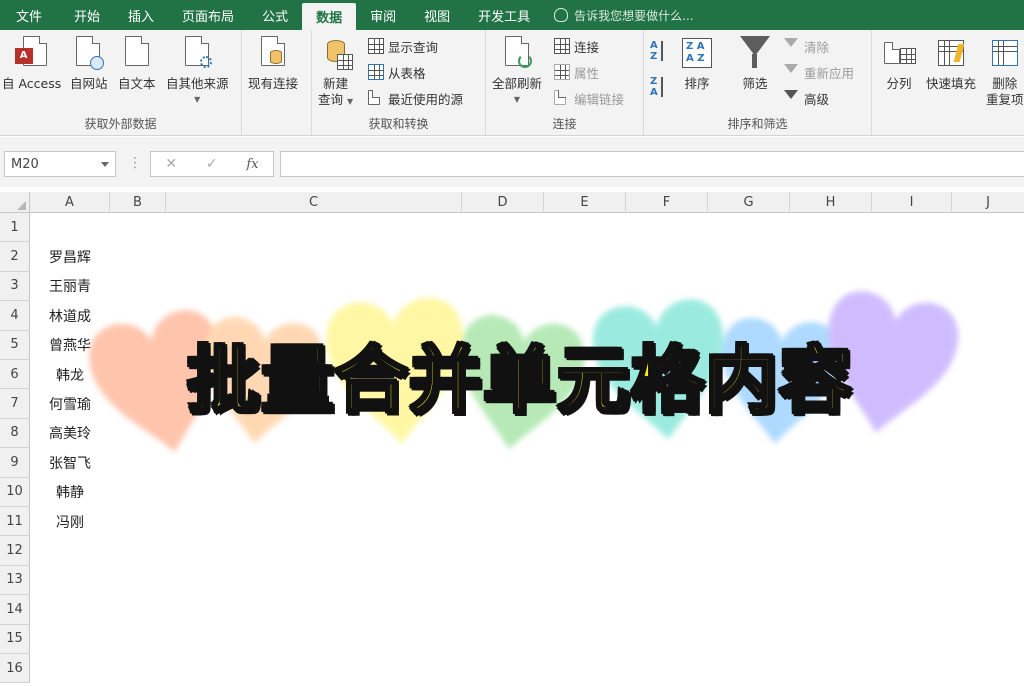  I want to click on formula-input, so click(652, 164).